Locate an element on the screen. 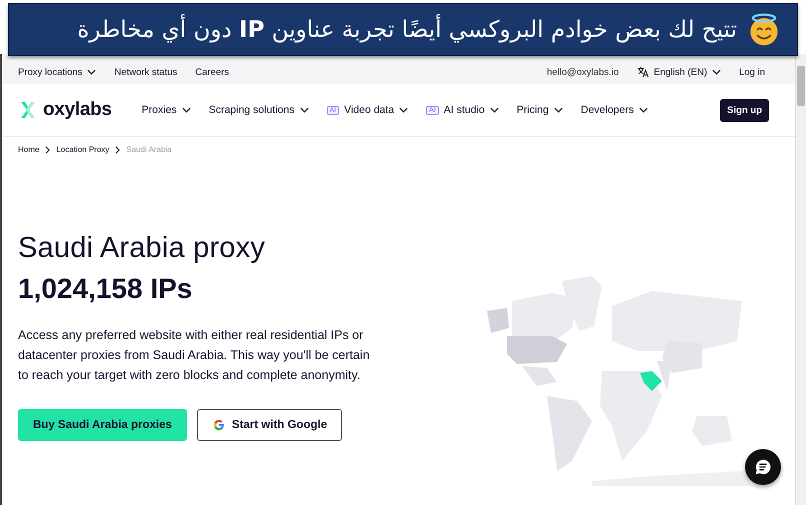  logo-text: oxylabs is located at coordinates (77, 110).